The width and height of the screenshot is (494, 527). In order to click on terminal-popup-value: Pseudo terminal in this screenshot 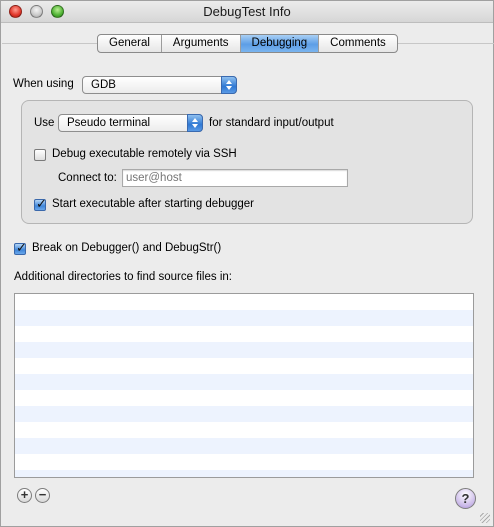, I will do `click(109, 123)`.